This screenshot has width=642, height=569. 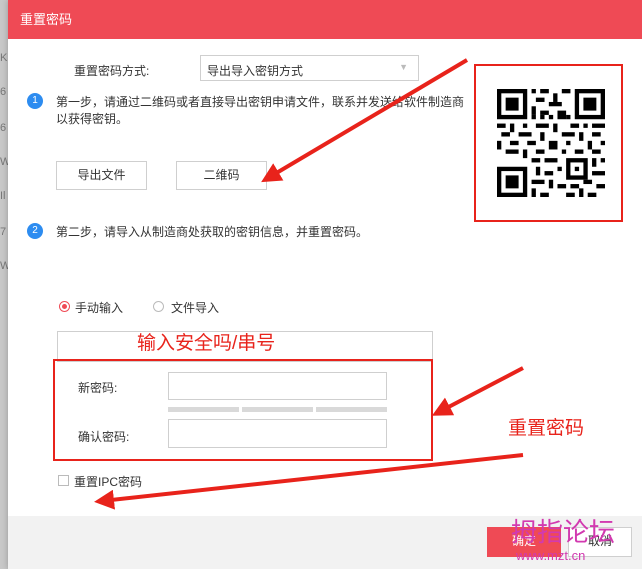 I want to click on step1-badge: 1, so click(x=35, y=101).